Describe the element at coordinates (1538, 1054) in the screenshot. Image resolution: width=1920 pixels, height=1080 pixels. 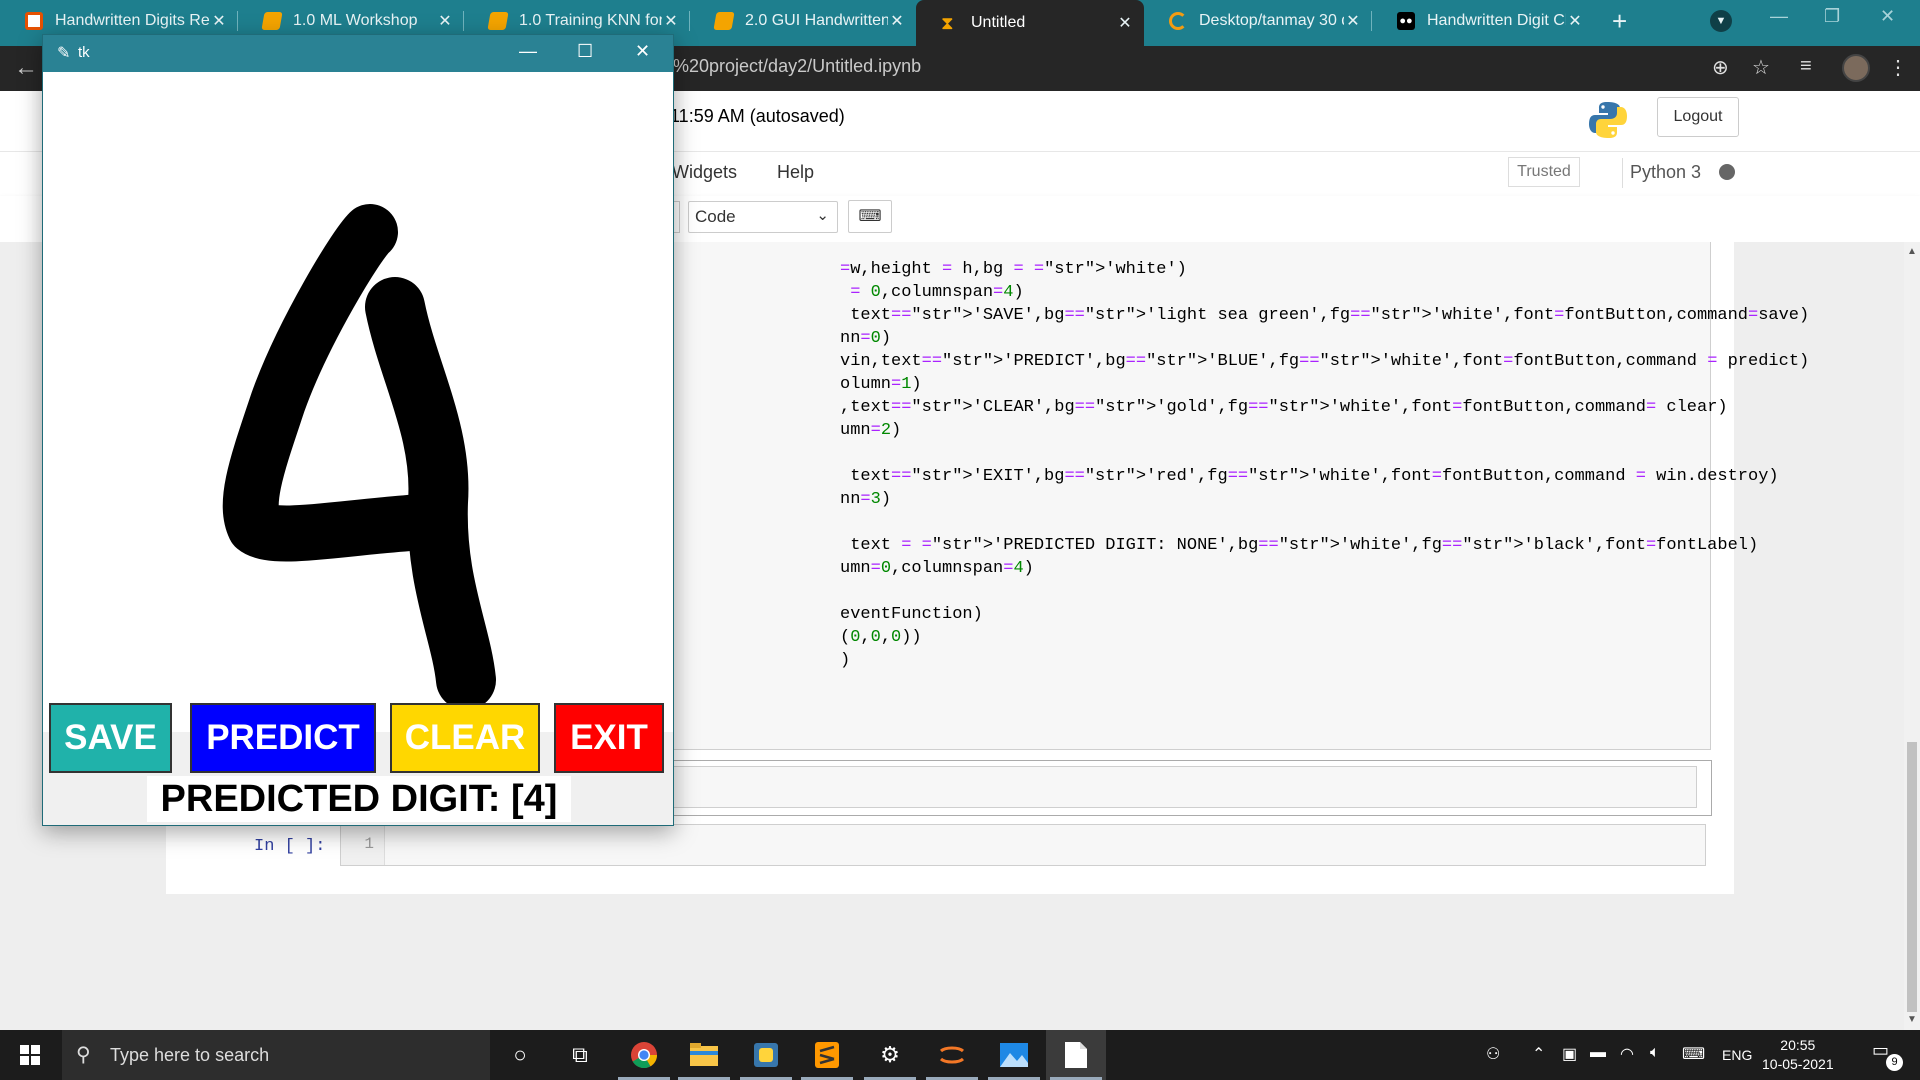
I see `chevron-up-icon: ⌃` at that location.